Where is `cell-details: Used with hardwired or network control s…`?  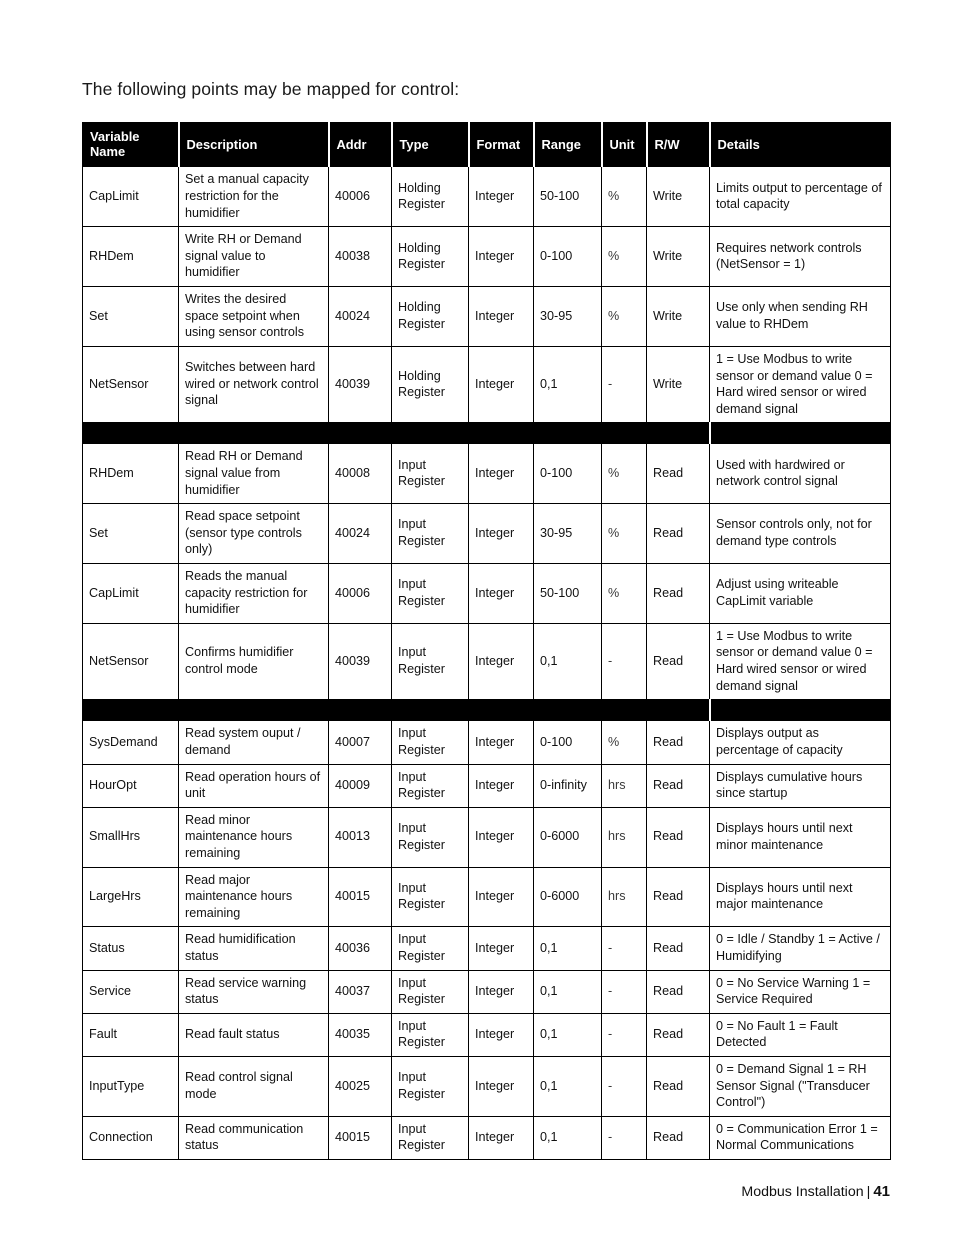
cell-details: Used with hardwired or network control s… is located at coordinates (800, 474).